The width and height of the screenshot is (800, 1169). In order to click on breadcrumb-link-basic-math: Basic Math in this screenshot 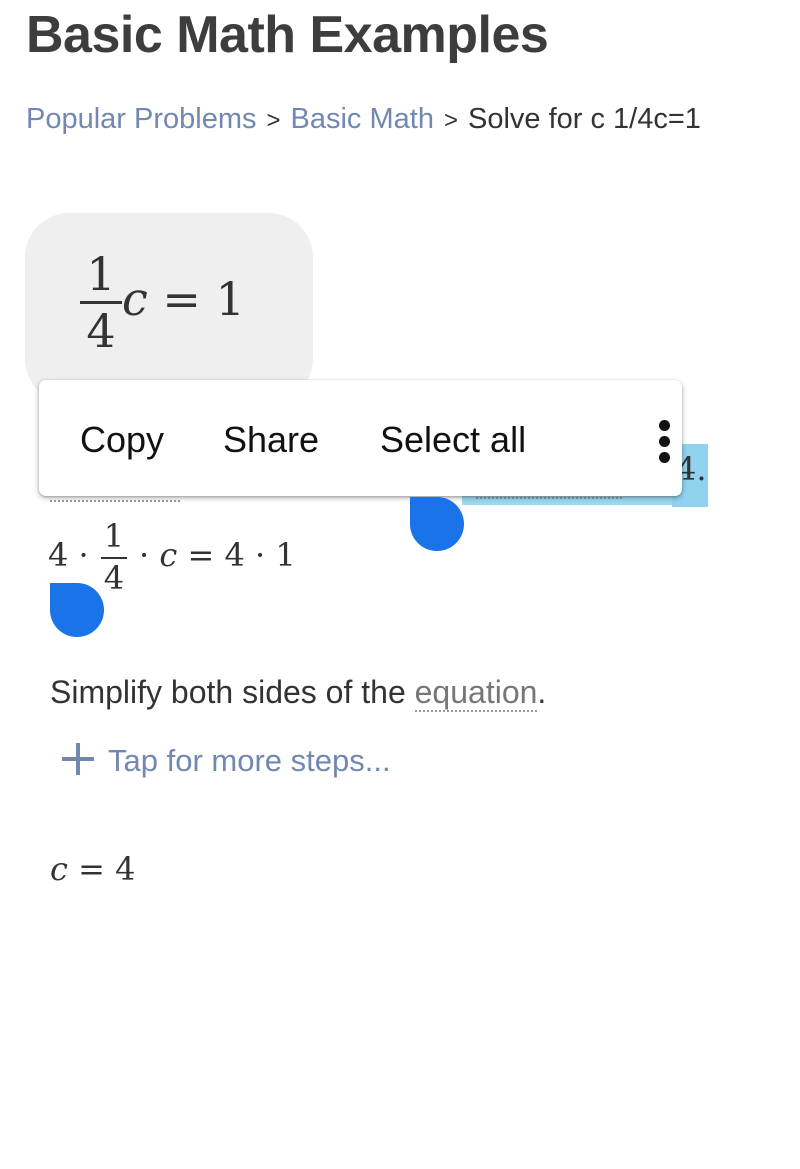, I will do `click(362, 119)`.